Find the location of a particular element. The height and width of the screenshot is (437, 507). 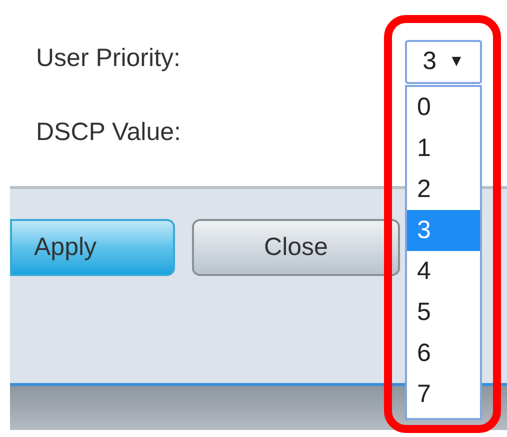

dropdown-option: 0 is located at coordinates (443, 107).